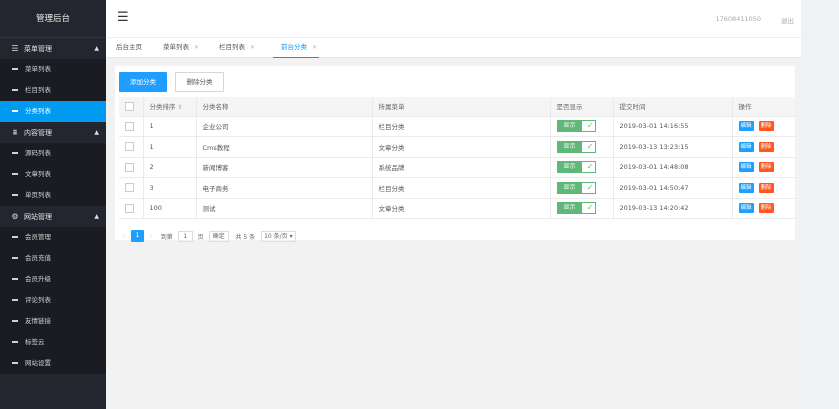  Describe the element at coordinates (53, 321) in the screenshot. I see `sidebar-item: 友情链接` at that location.